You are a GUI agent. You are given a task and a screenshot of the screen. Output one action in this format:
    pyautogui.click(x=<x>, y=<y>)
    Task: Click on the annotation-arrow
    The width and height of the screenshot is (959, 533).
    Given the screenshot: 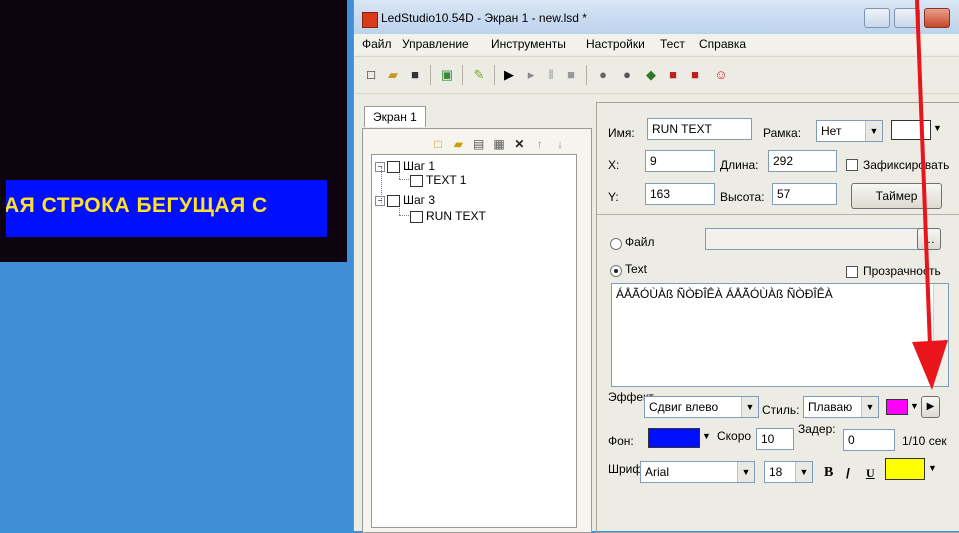 What is the action you would take?
    pyautogui.click(x=930, y=195)
    